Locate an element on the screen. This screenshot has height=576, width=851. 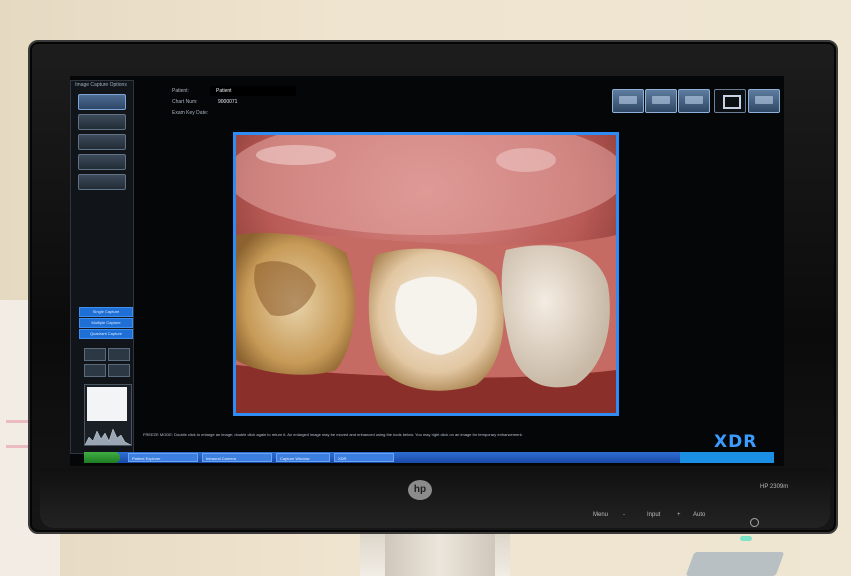
xdr-logo: XDR is located at coordinates (736, 442).